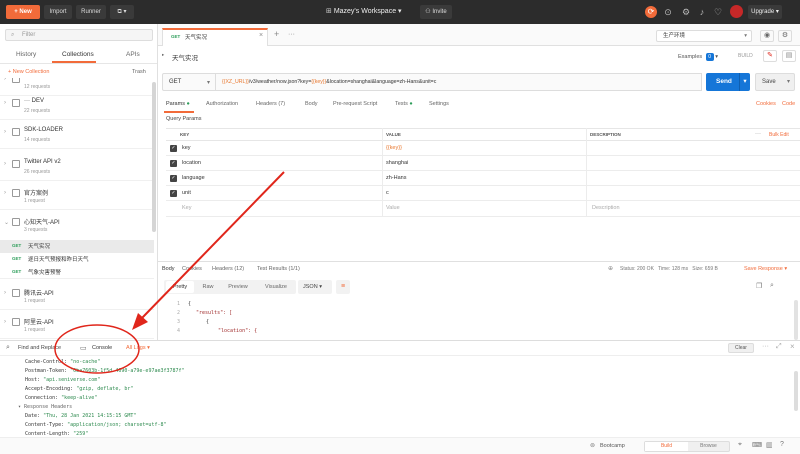 The width and height of the screenshot is (800, 454). I want to click on annotation-overlay, so click(169, 272).